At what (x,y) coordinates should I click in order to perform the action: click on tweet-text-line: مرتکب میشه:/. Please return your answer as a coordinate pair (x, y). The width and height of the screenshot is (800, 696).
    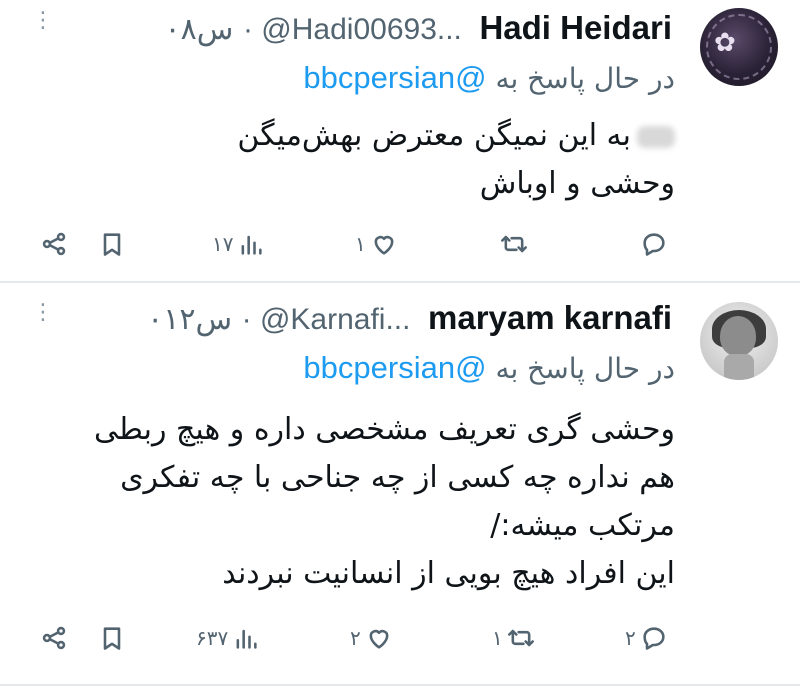
    Looking at the image, I should click on (582, 525).